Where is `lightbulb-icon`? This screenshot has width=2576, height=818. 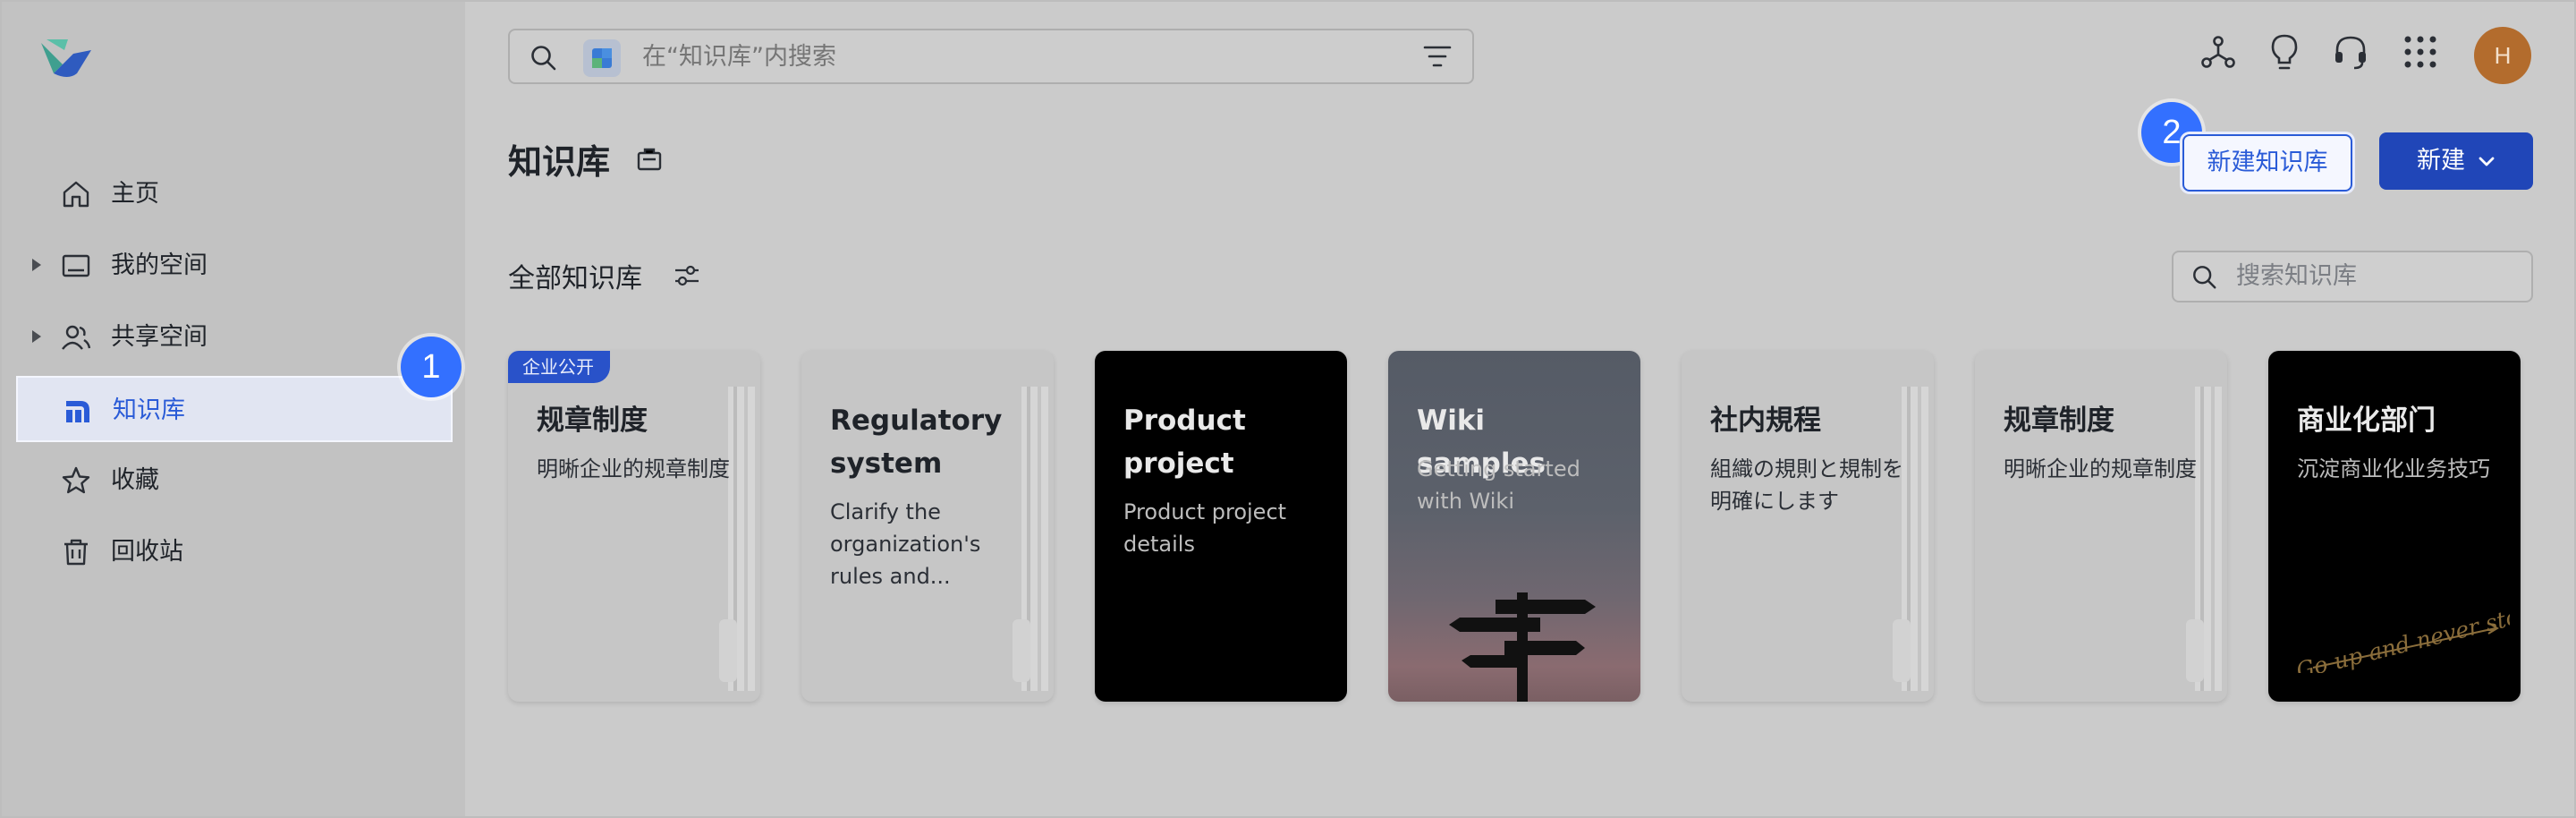
lightbulb-icon is located at coordinates (2284, 52).